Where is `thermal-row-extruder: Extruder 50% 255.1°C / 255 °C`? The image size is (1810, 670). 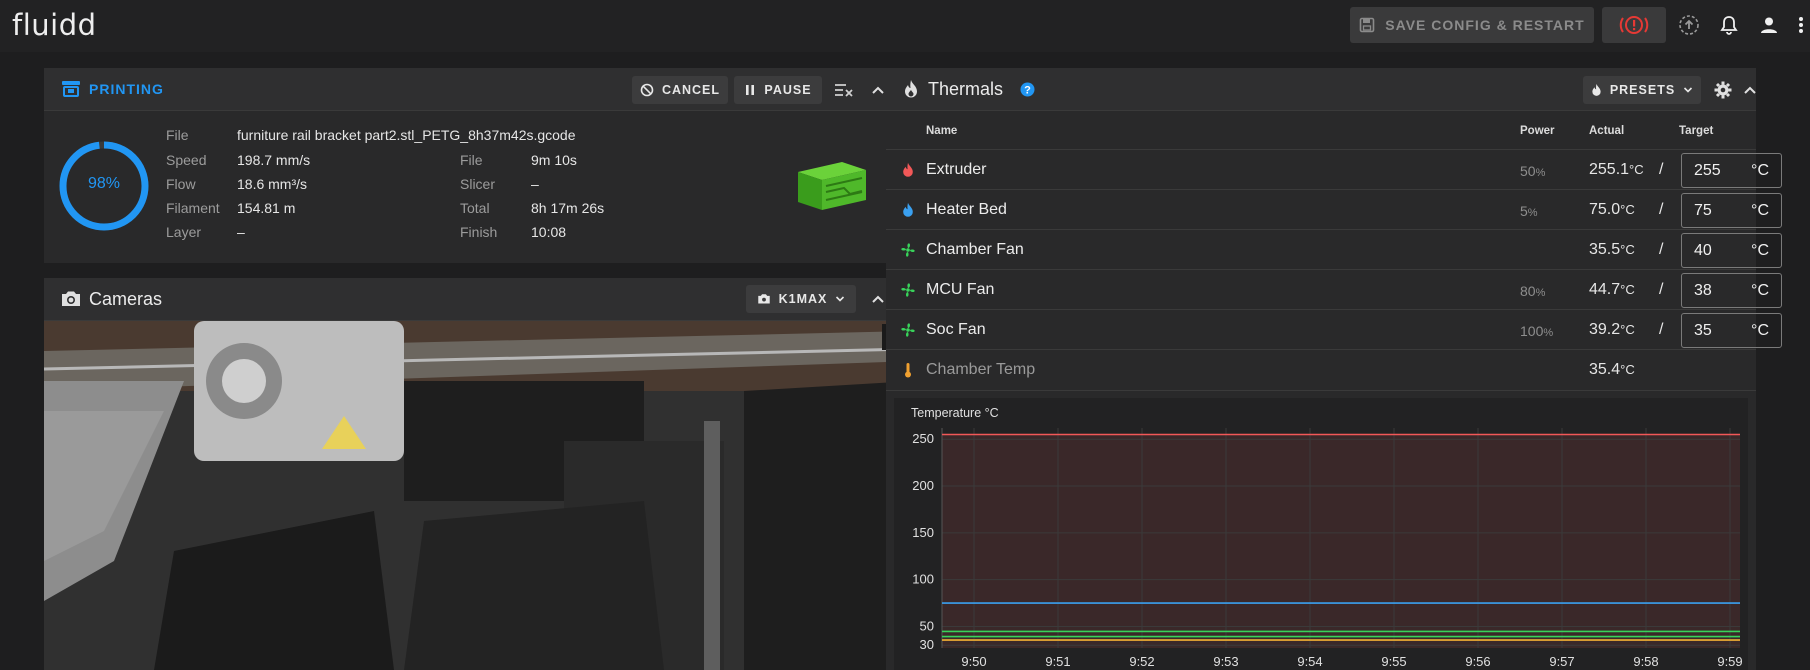 thermal-row-extruder: Extruder 50% 255.1°C / 255 °C is located at coordinates (1334, 169).